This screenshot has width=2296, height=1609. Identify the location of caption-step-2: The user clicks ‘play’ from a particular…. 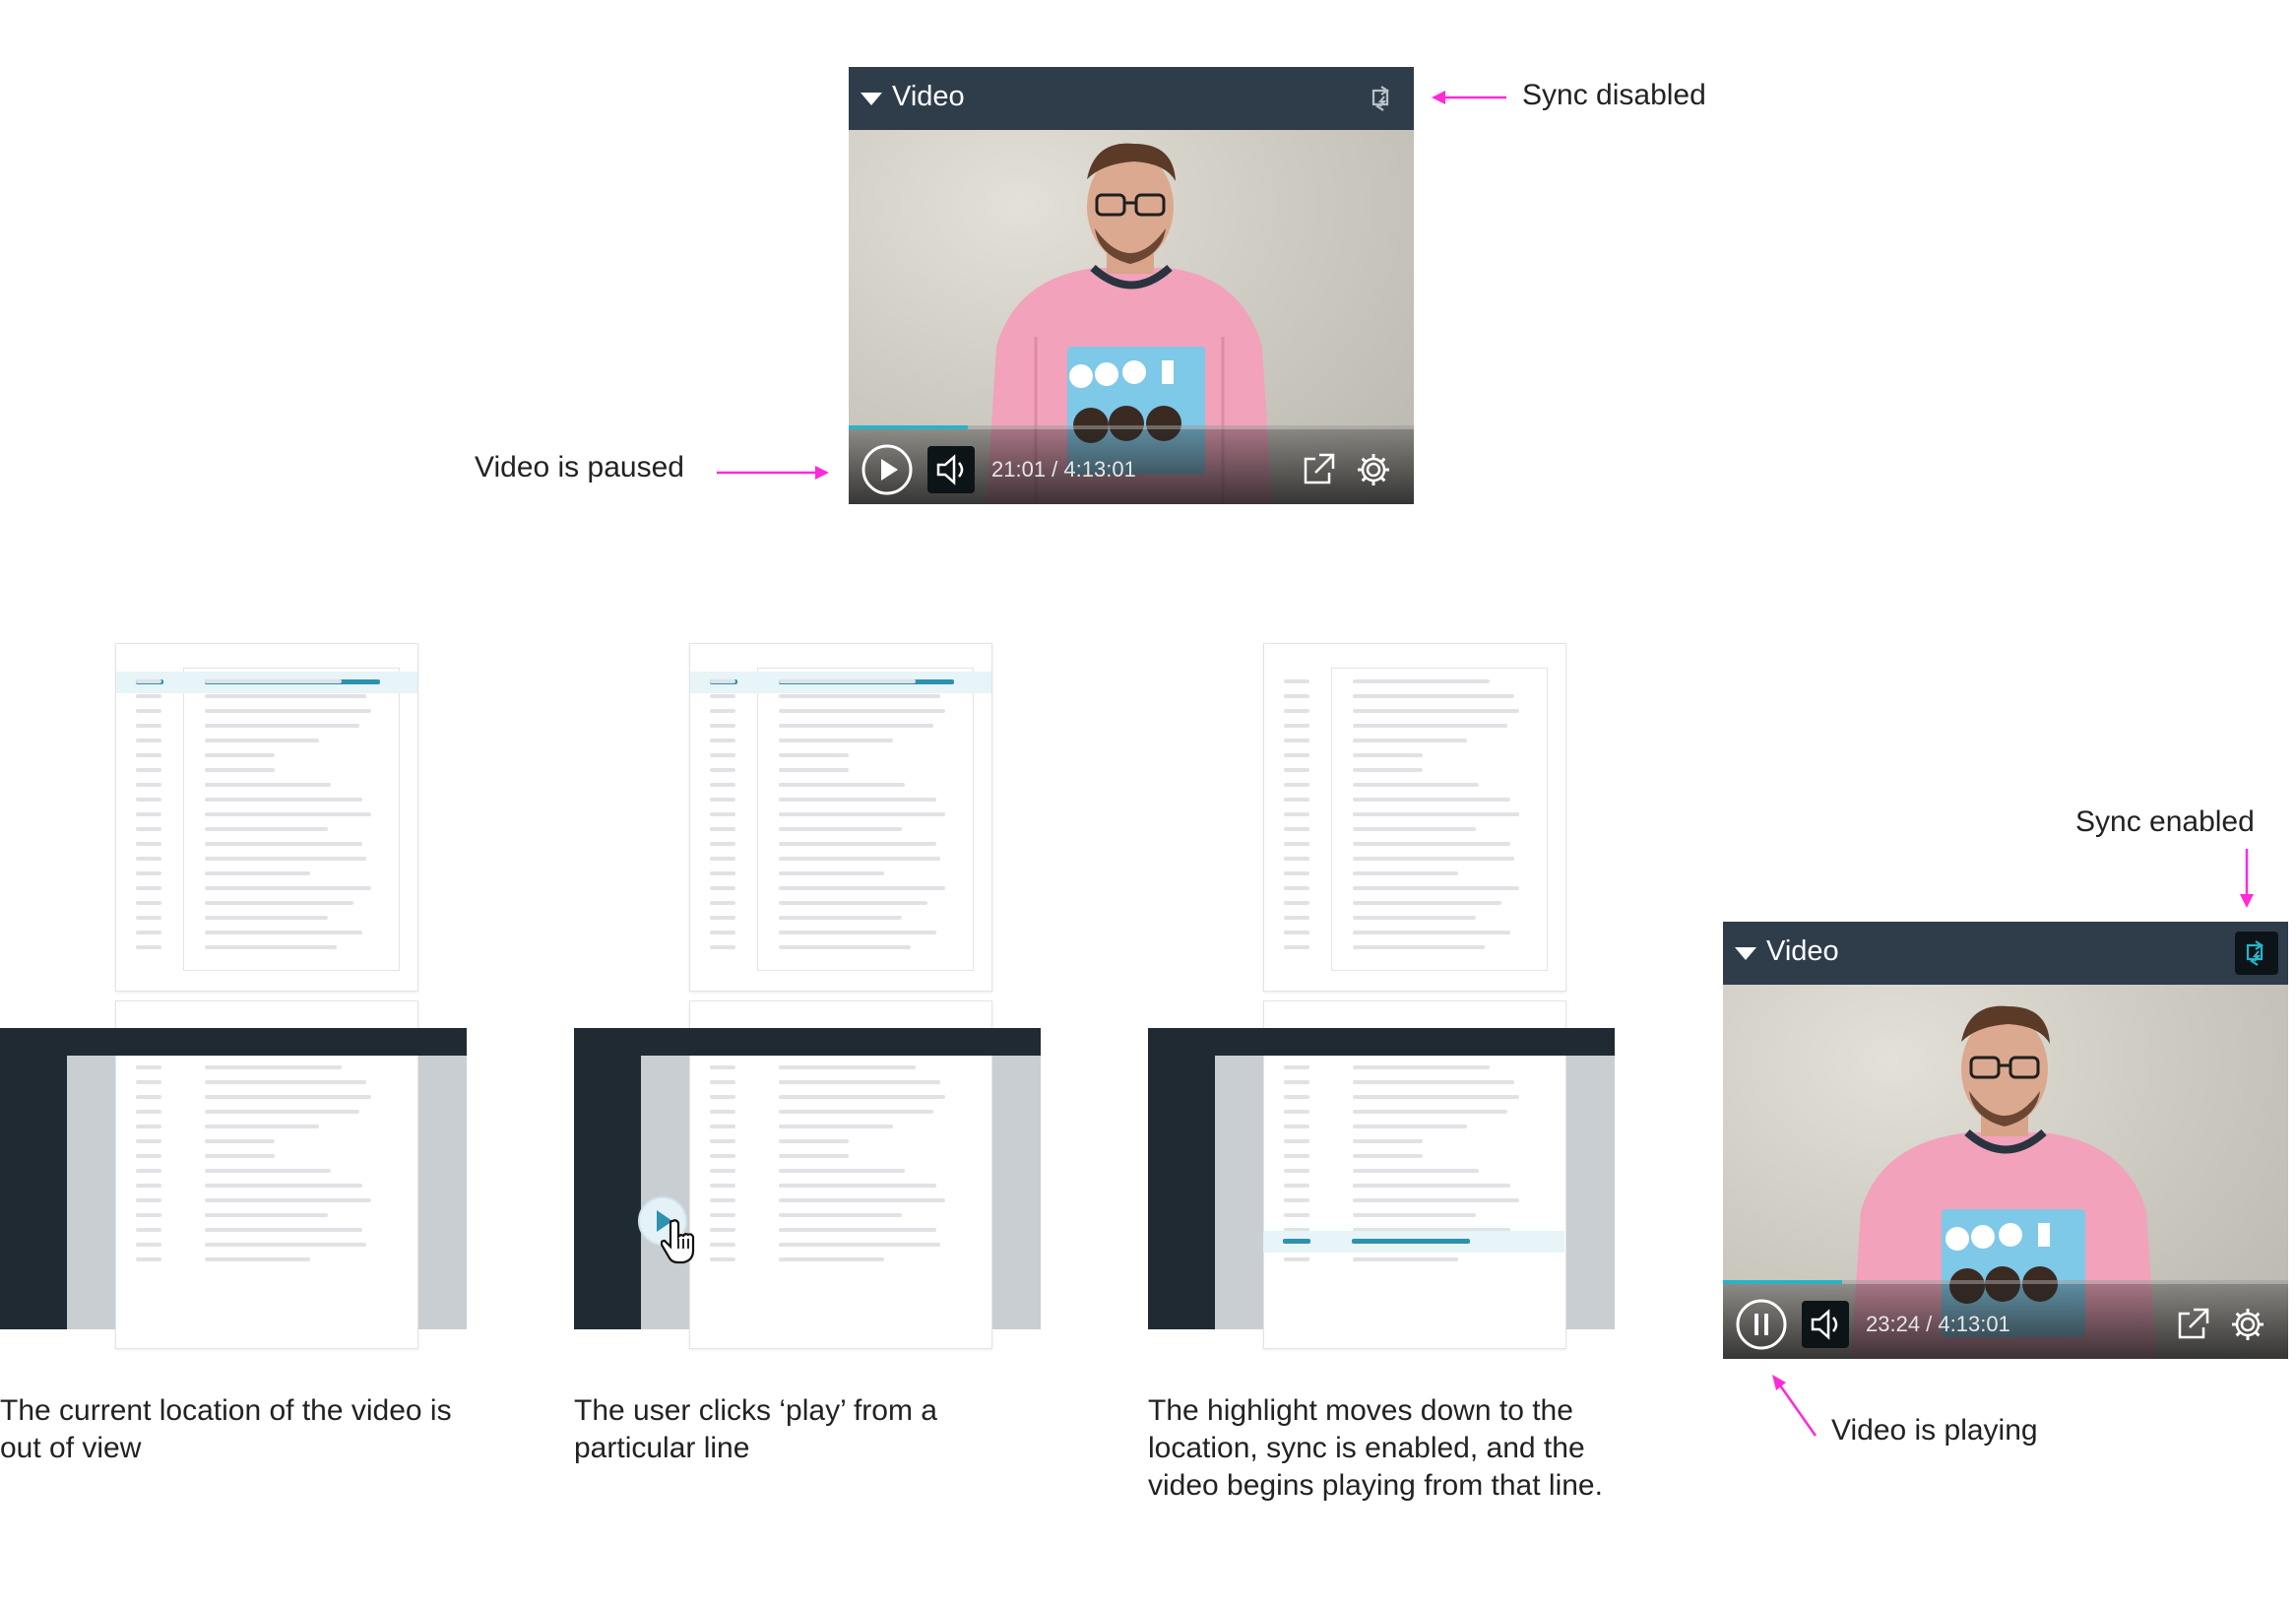
(755, 1429).